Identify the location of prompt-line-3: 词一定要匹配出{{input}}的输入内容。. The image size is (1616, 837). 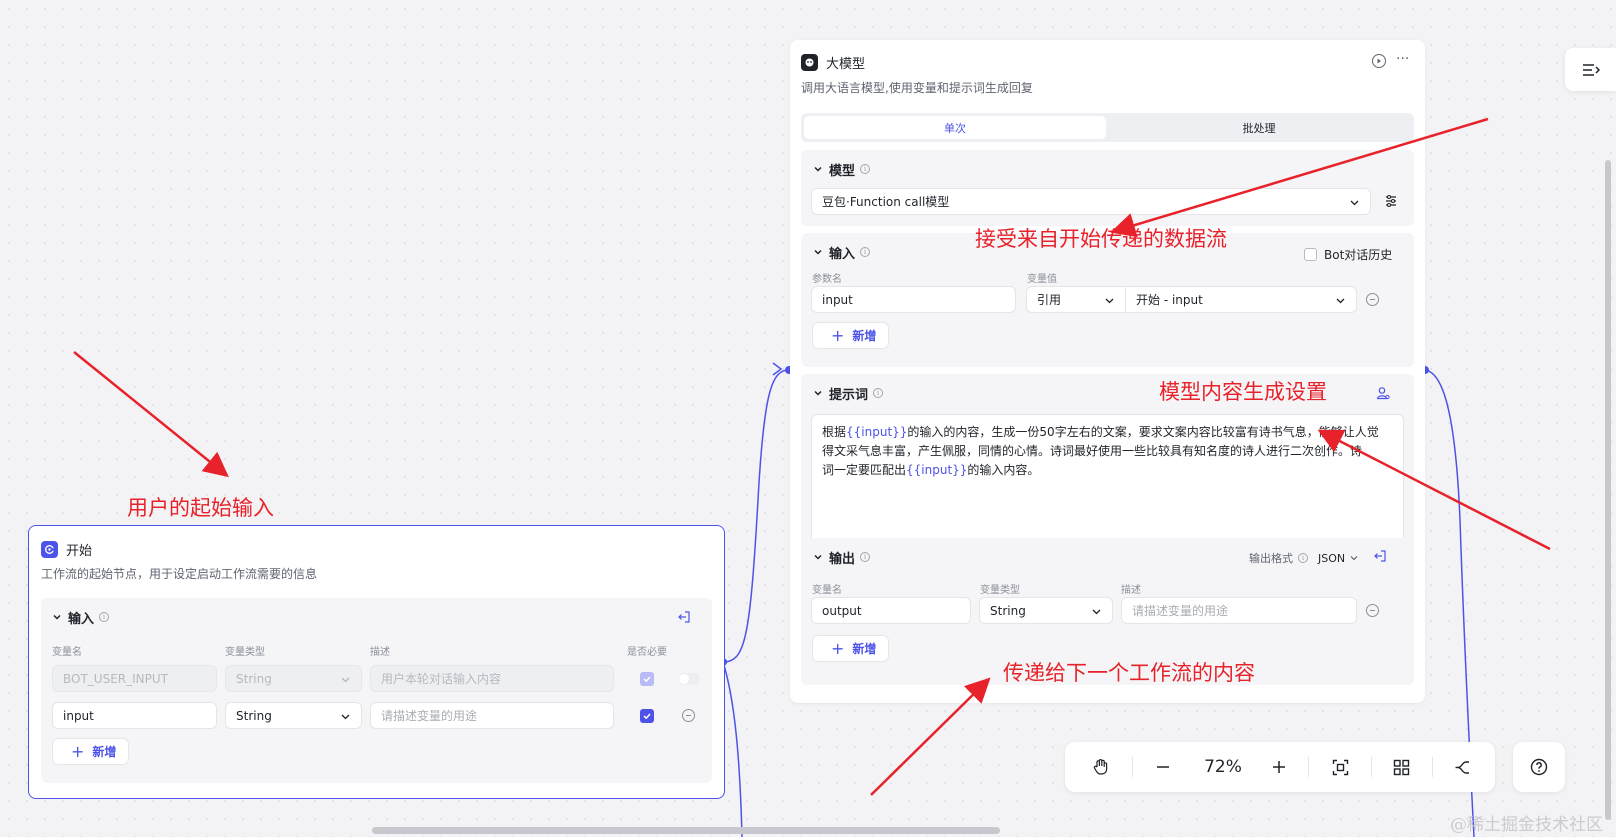
(1107, 470).